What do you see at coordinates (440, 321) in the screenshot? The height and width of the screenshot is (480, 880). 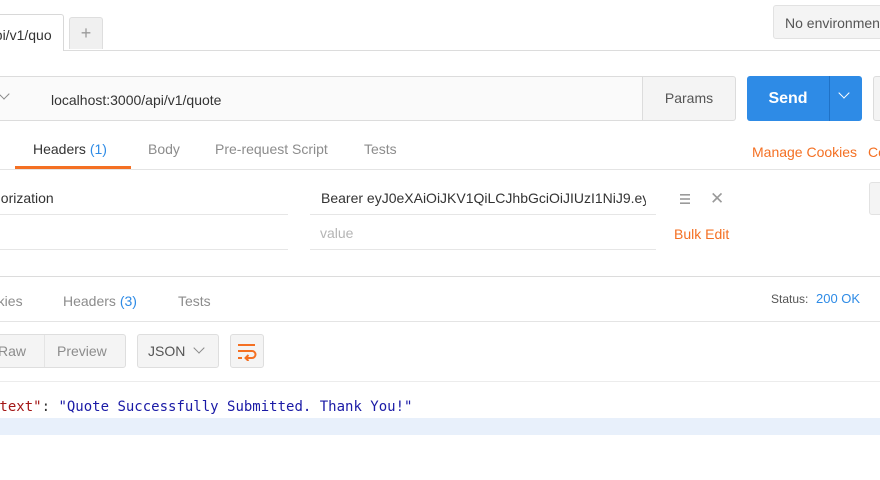 I see `response-tabs-divider` at bounding box center [440, 321].